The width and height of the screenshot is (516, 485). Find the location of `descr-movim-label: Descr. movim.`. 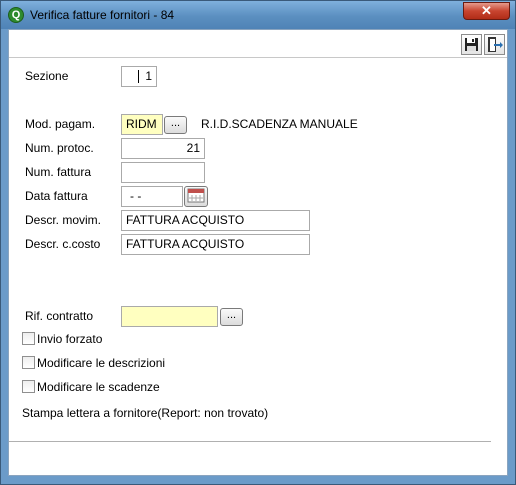

descr-movim-label: Descr. movim. is located at coordinates (63, 220).